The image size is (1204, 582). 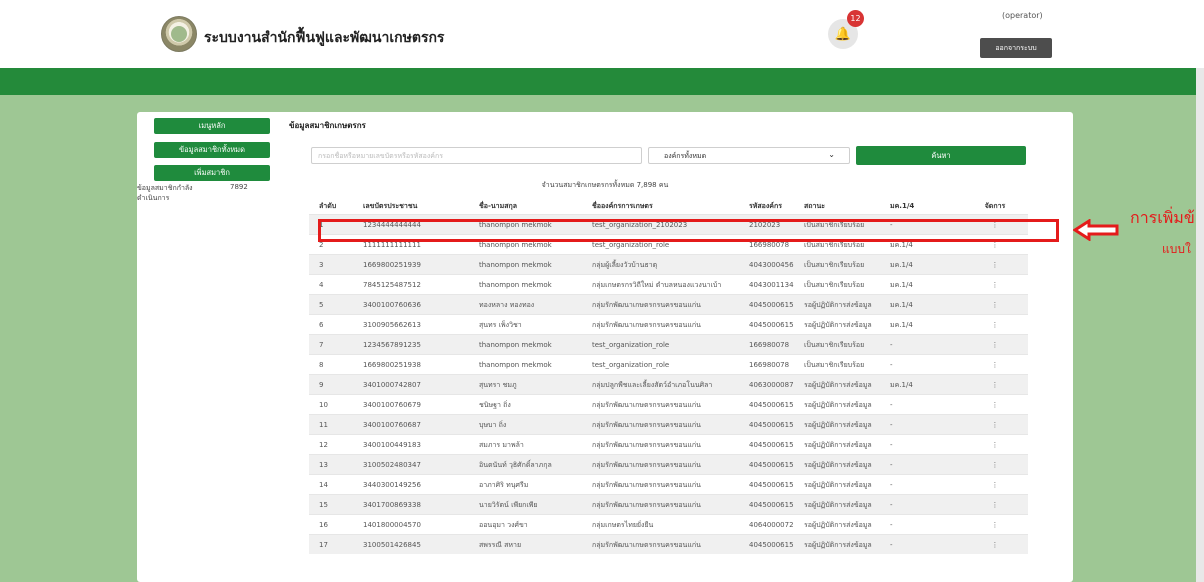 I want to click on window-scrollbar, so click(x=1200, y=325).